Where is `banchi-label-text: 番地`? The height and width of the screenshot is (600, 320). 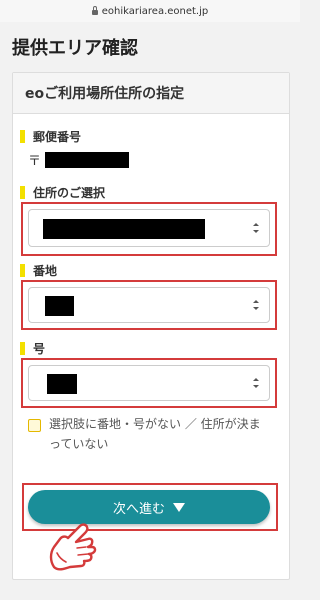
banchi-label-text: 番地 is located at coordinates (45, 271).